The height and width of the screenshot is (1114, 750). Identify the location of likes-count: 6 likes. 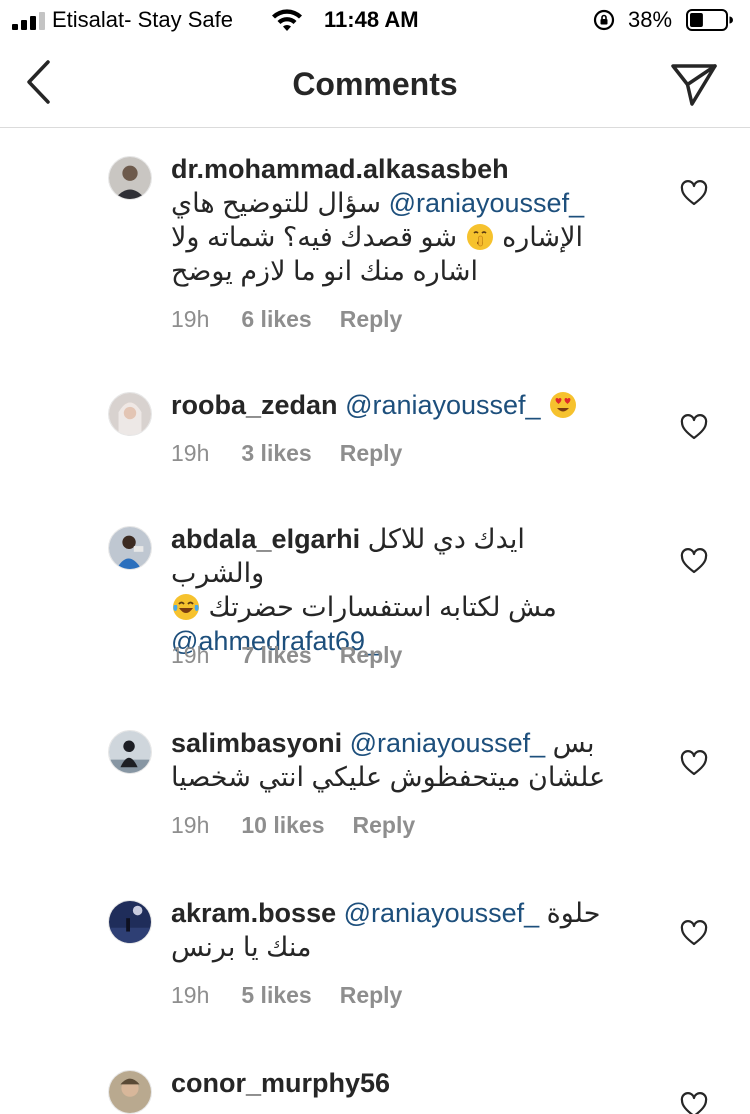
(276, 319).